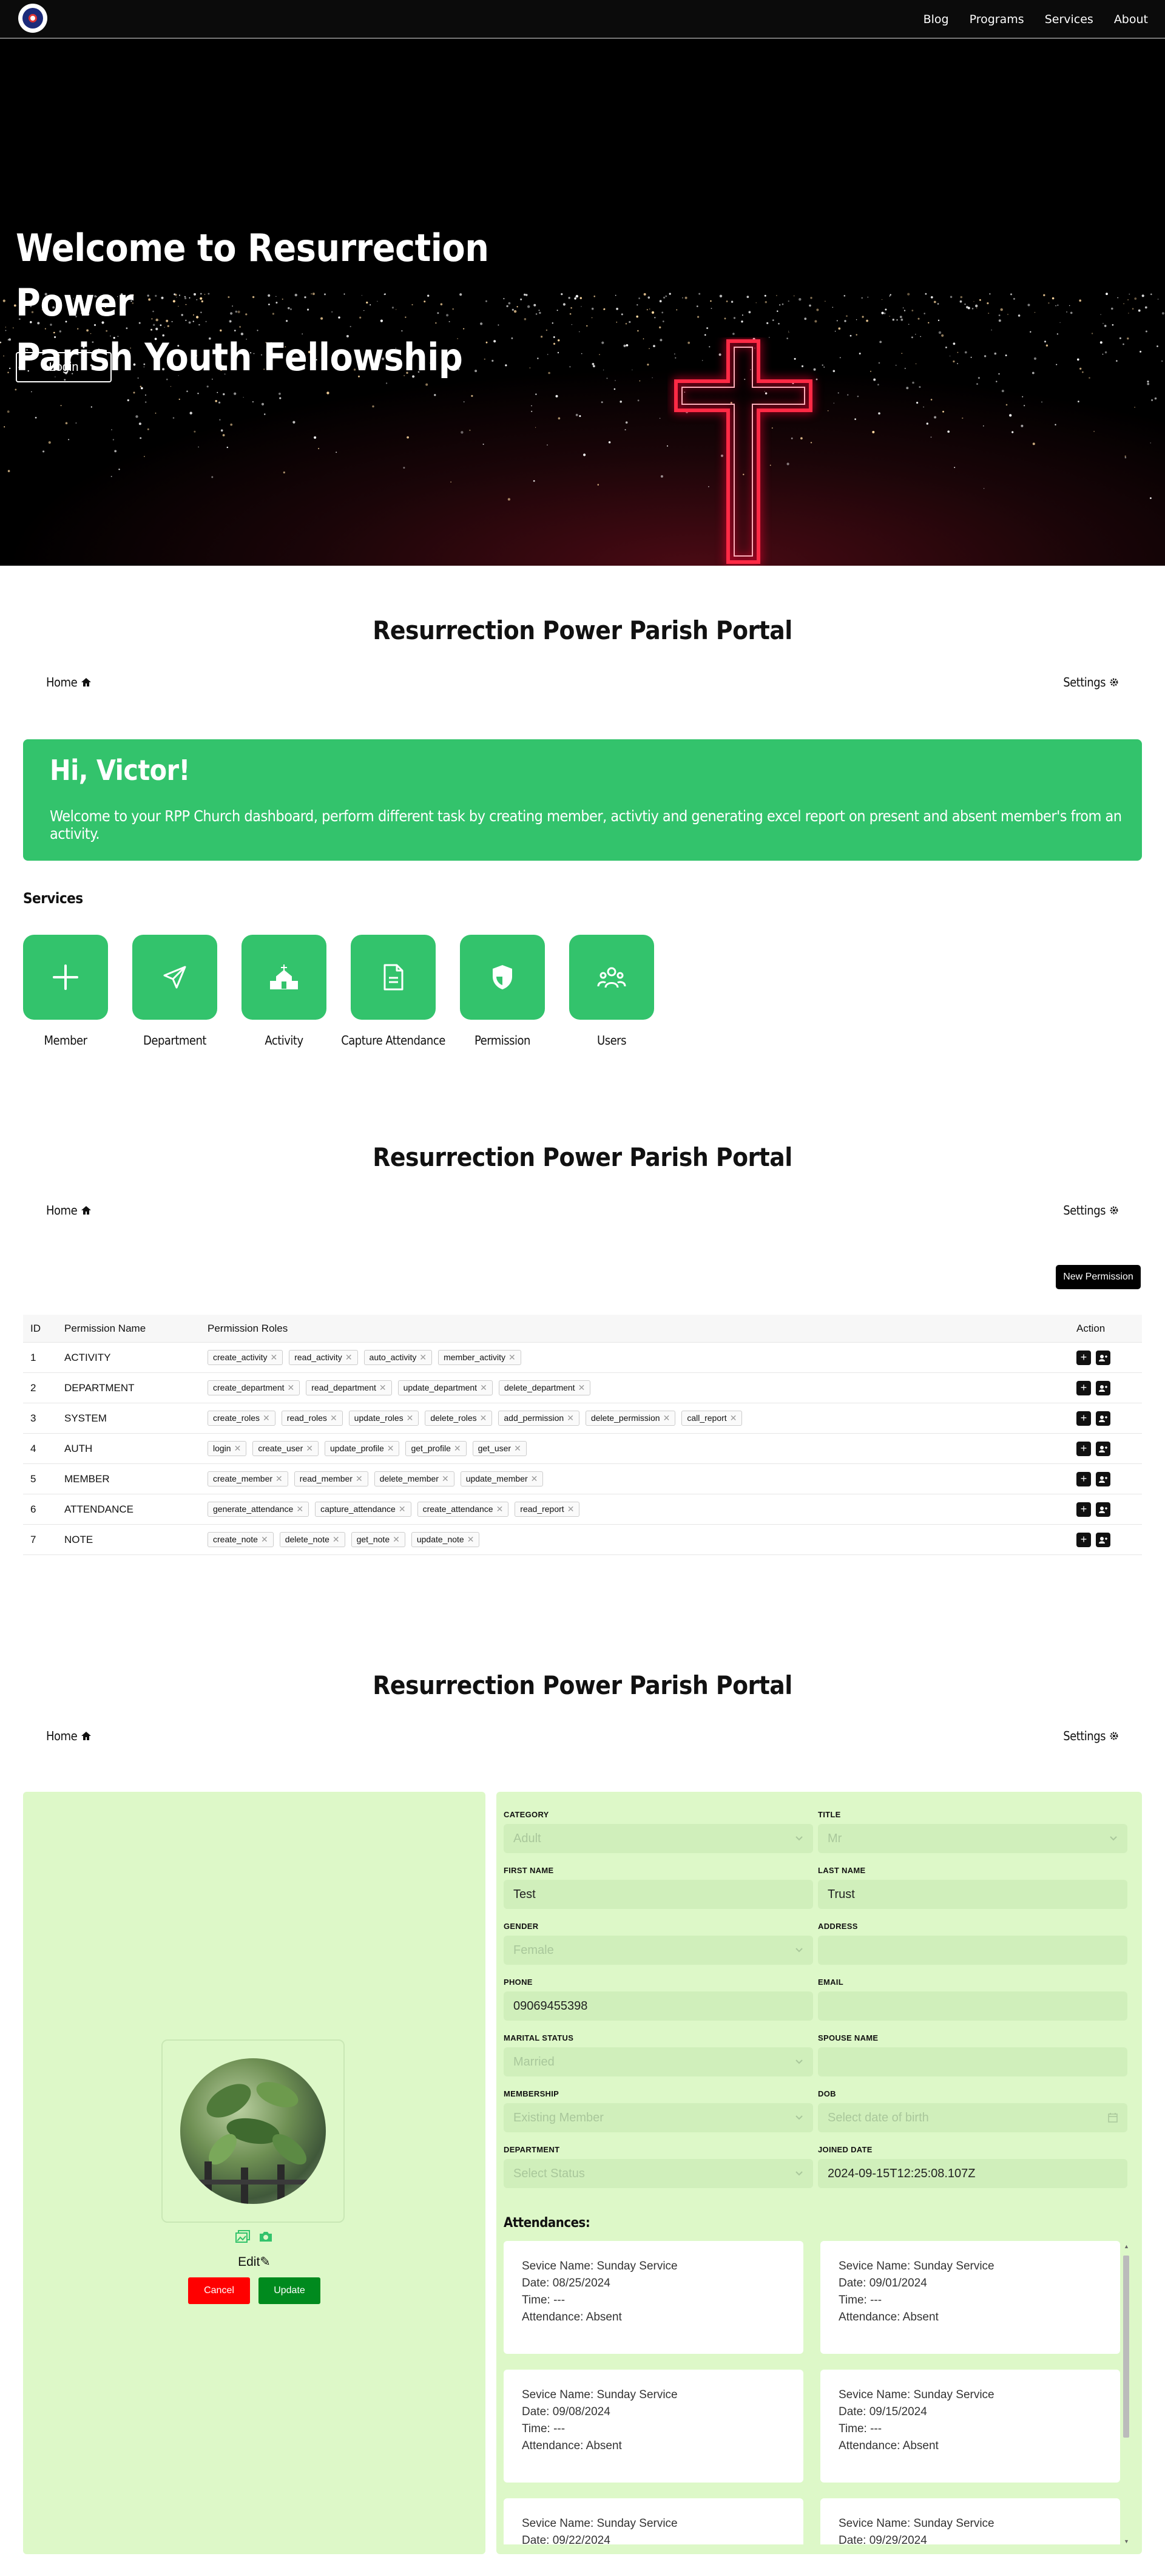 The width and height of the screenshot is (1165, 2576). What do you see at coordinates (32, 19) in the screenshot?
I see `church-logo` at bounding box center [32, 19].